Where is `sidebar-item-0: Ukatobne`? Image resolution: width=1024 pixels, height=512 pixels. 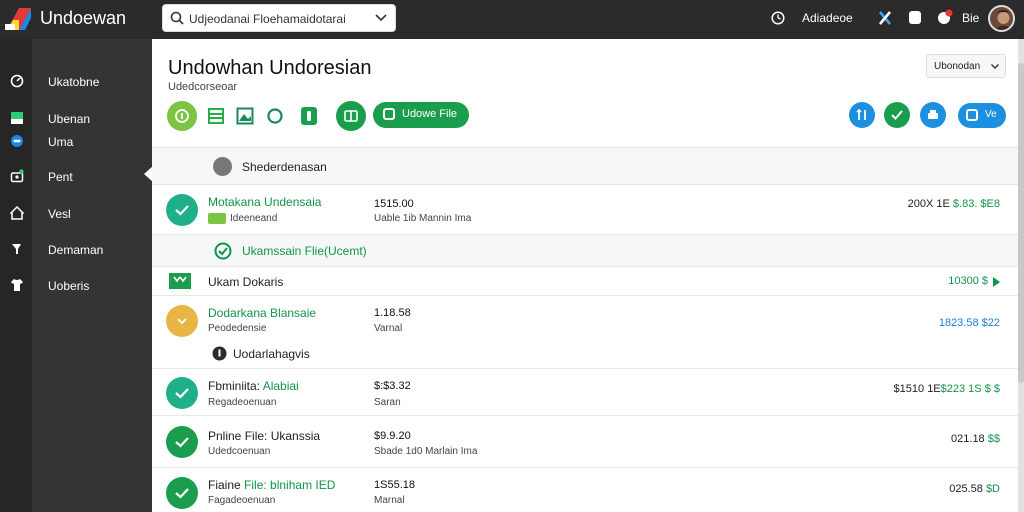 sidebar-item-0: Ukatobne is located at coordinates (76, 82).